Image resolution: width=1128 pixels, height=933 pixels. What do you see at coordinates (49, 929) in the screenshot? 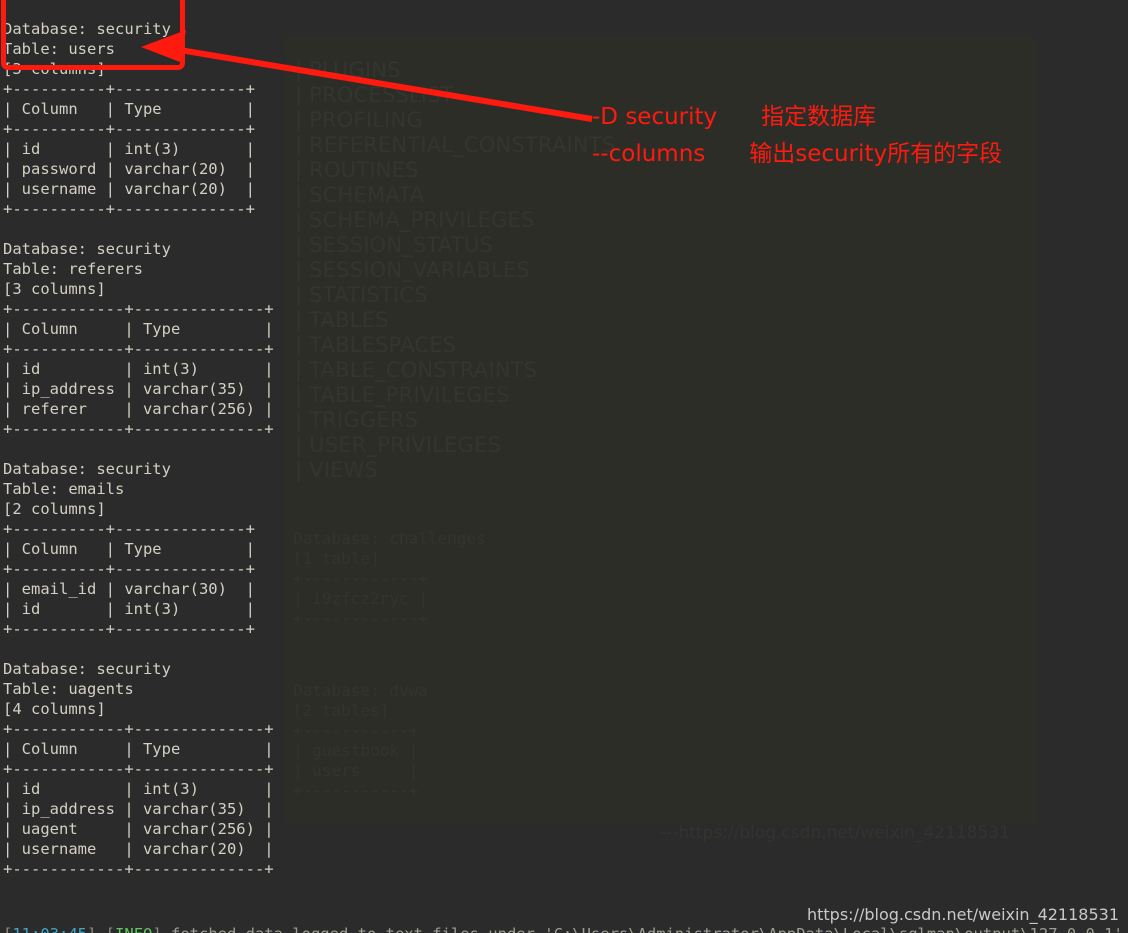
I see `log-timestamp: 11:03:45` at bounding box center [49, 929].